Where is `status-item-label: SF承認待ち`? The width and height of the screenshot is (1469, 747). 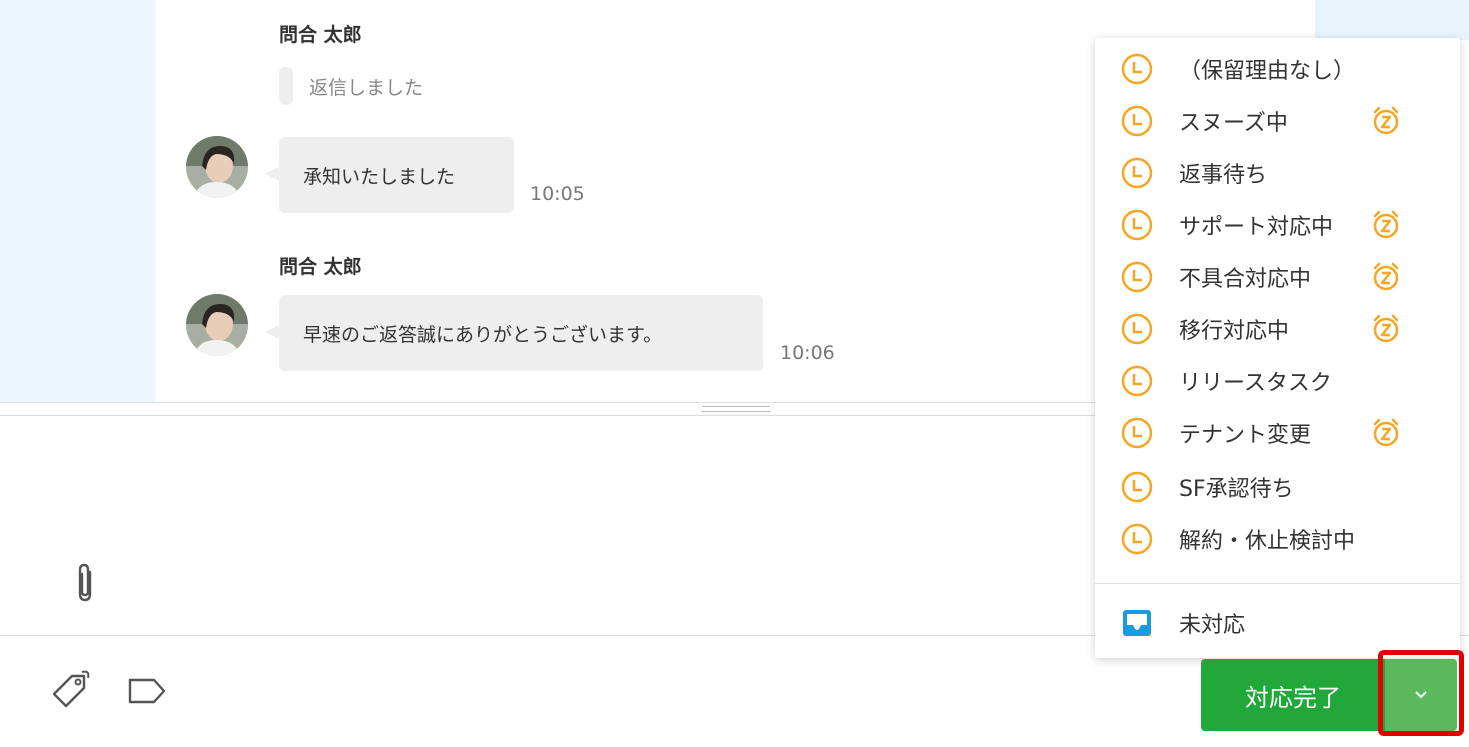
status-item-label: SF承認待ち is located at coordinates (1236, 489).